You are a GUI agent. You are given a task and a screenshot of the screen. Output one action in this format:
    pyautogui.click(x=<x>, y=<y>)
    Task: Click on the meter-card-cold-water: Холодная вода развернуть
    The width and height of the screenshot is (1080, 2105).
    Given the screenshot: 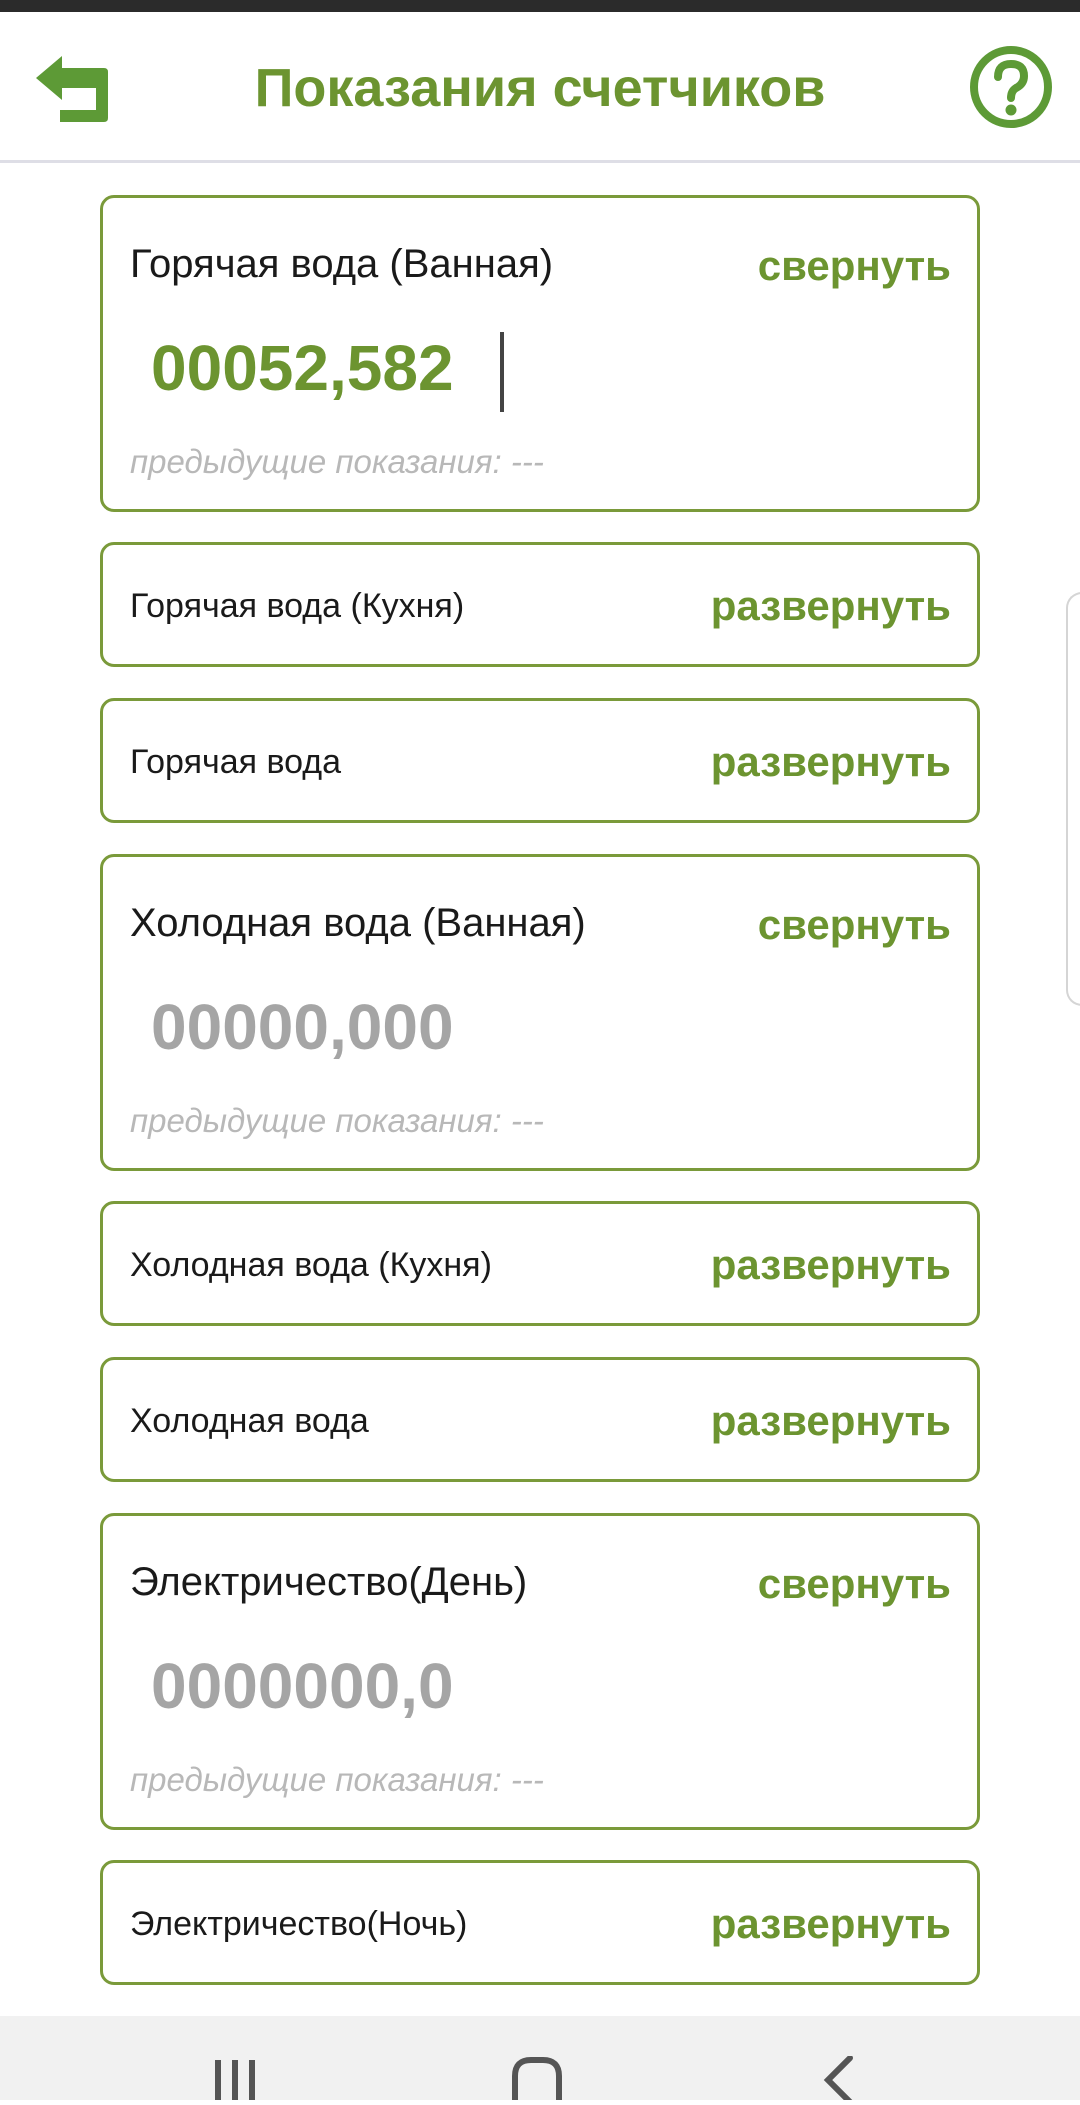 What is the action you would take?
    pyautogui.click(x=540, y=1419)
    